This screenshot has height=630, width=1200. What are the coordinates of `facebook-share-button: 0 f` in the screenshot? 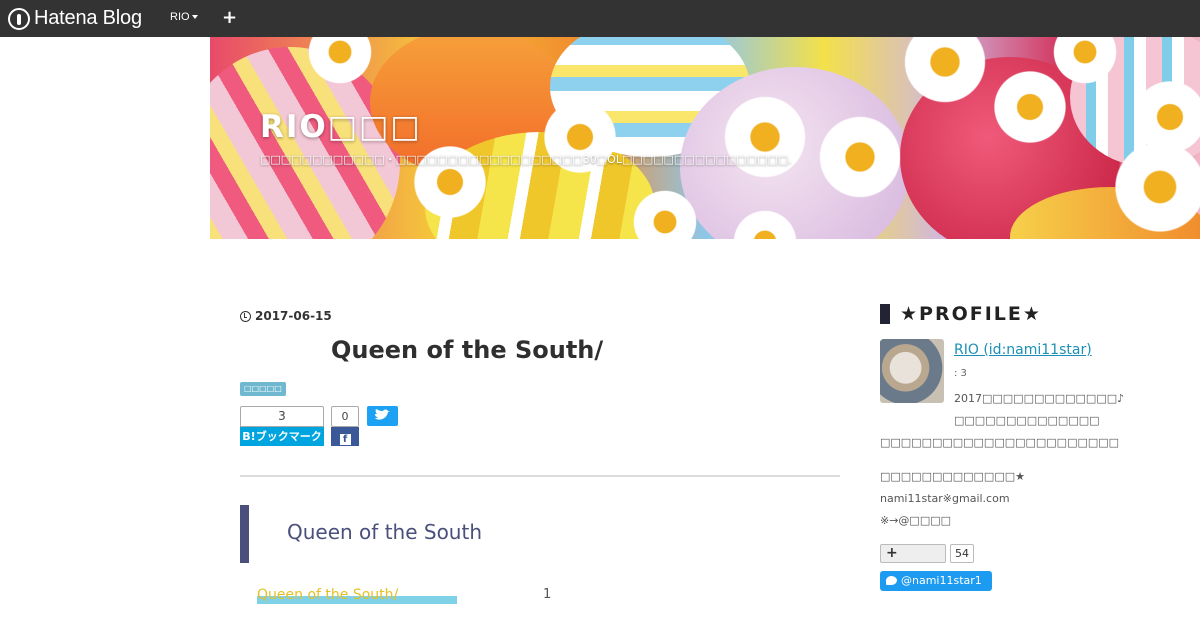 It's located at (345, 426).